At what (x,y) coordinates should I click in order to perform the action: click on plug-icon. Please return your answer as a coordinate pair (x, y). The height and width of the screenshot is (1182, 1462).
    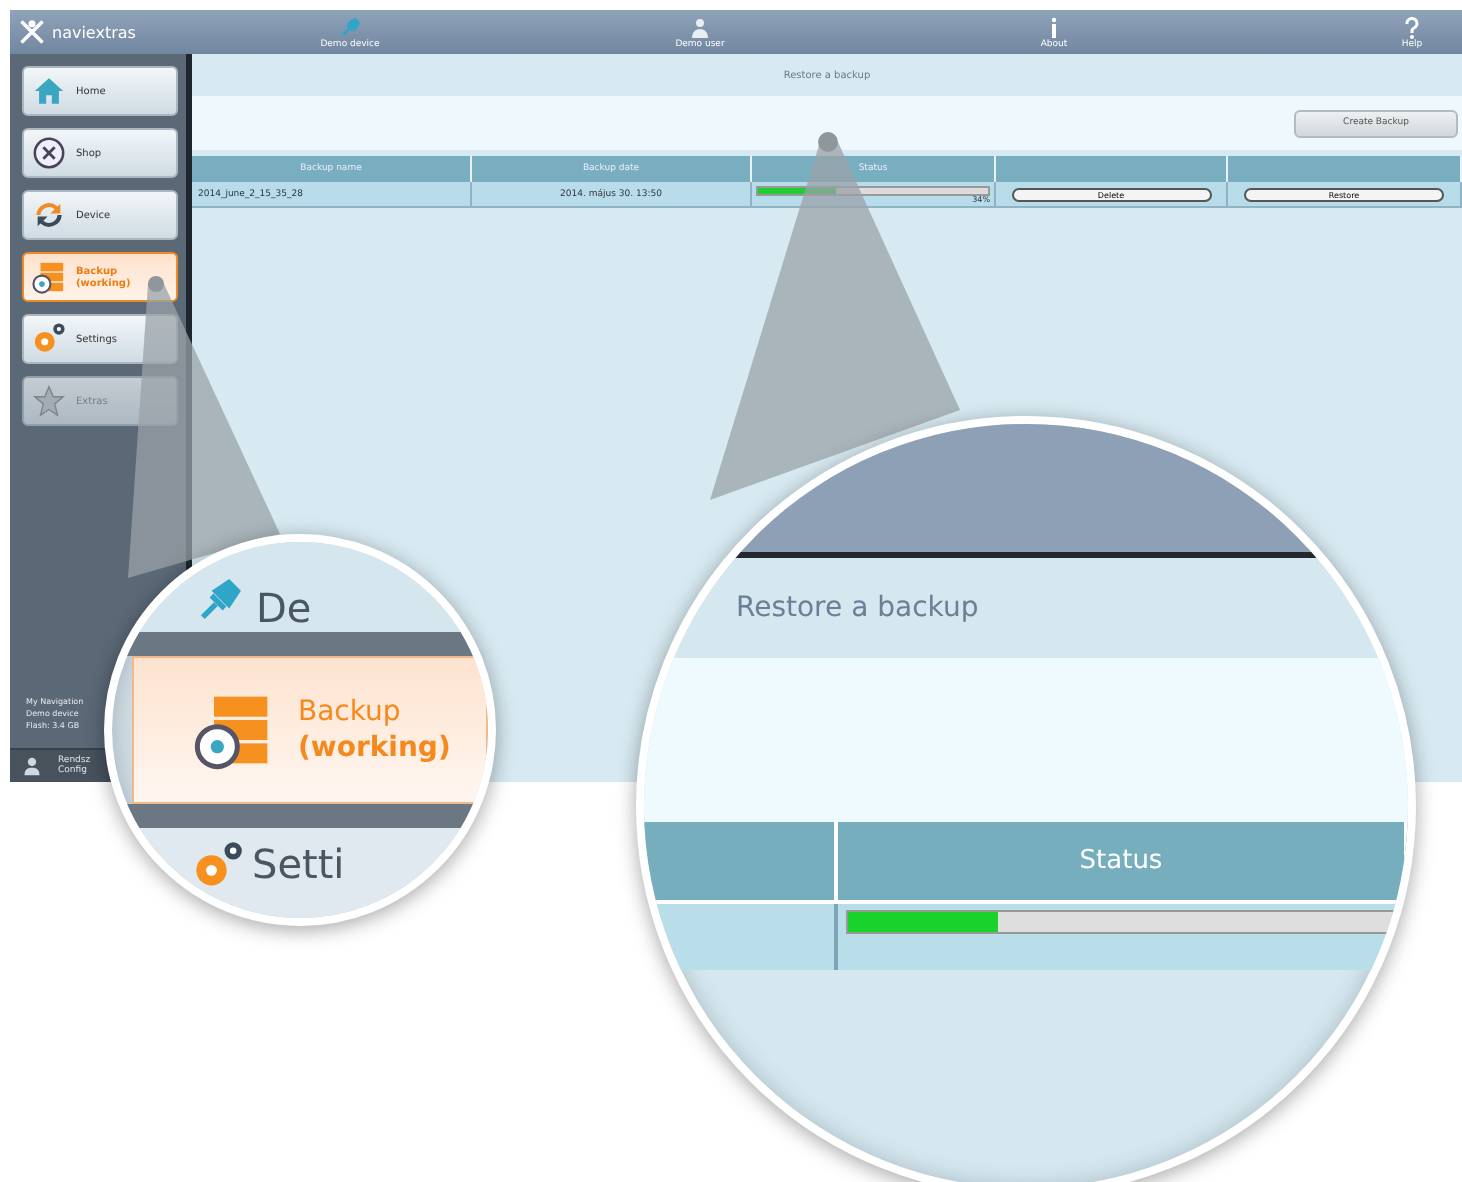
    Looking at the image, I should click on (350, 27).